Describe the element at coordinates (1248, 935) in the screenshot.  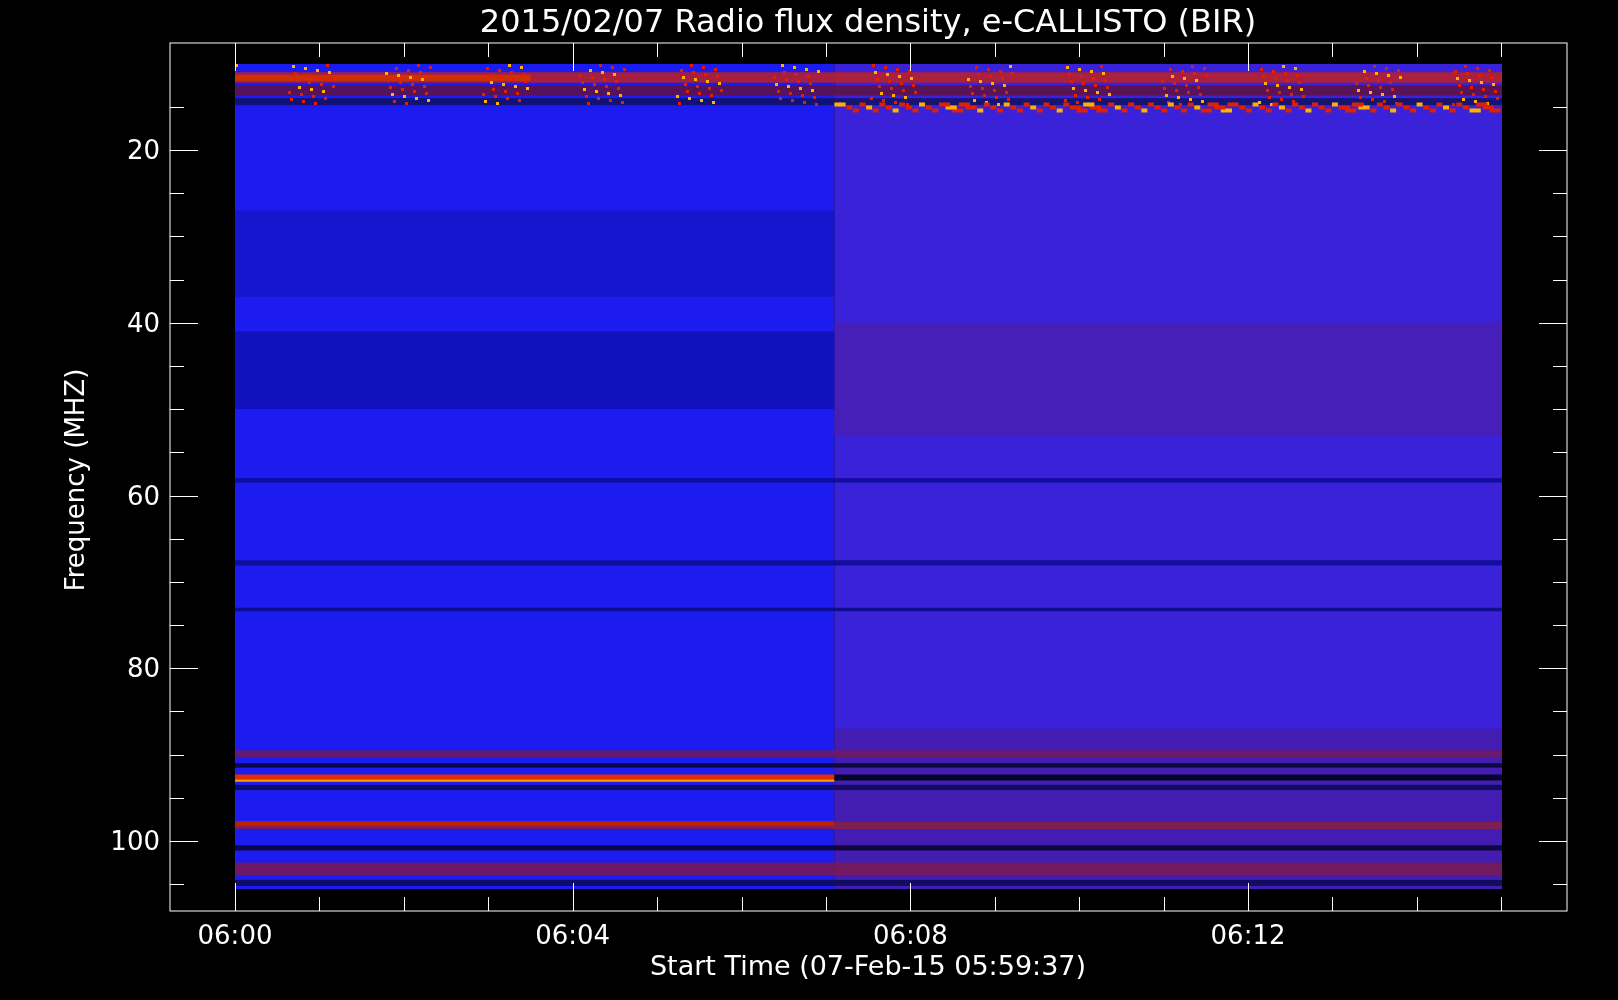
I see `x-tick-label: 06:12` at that location.